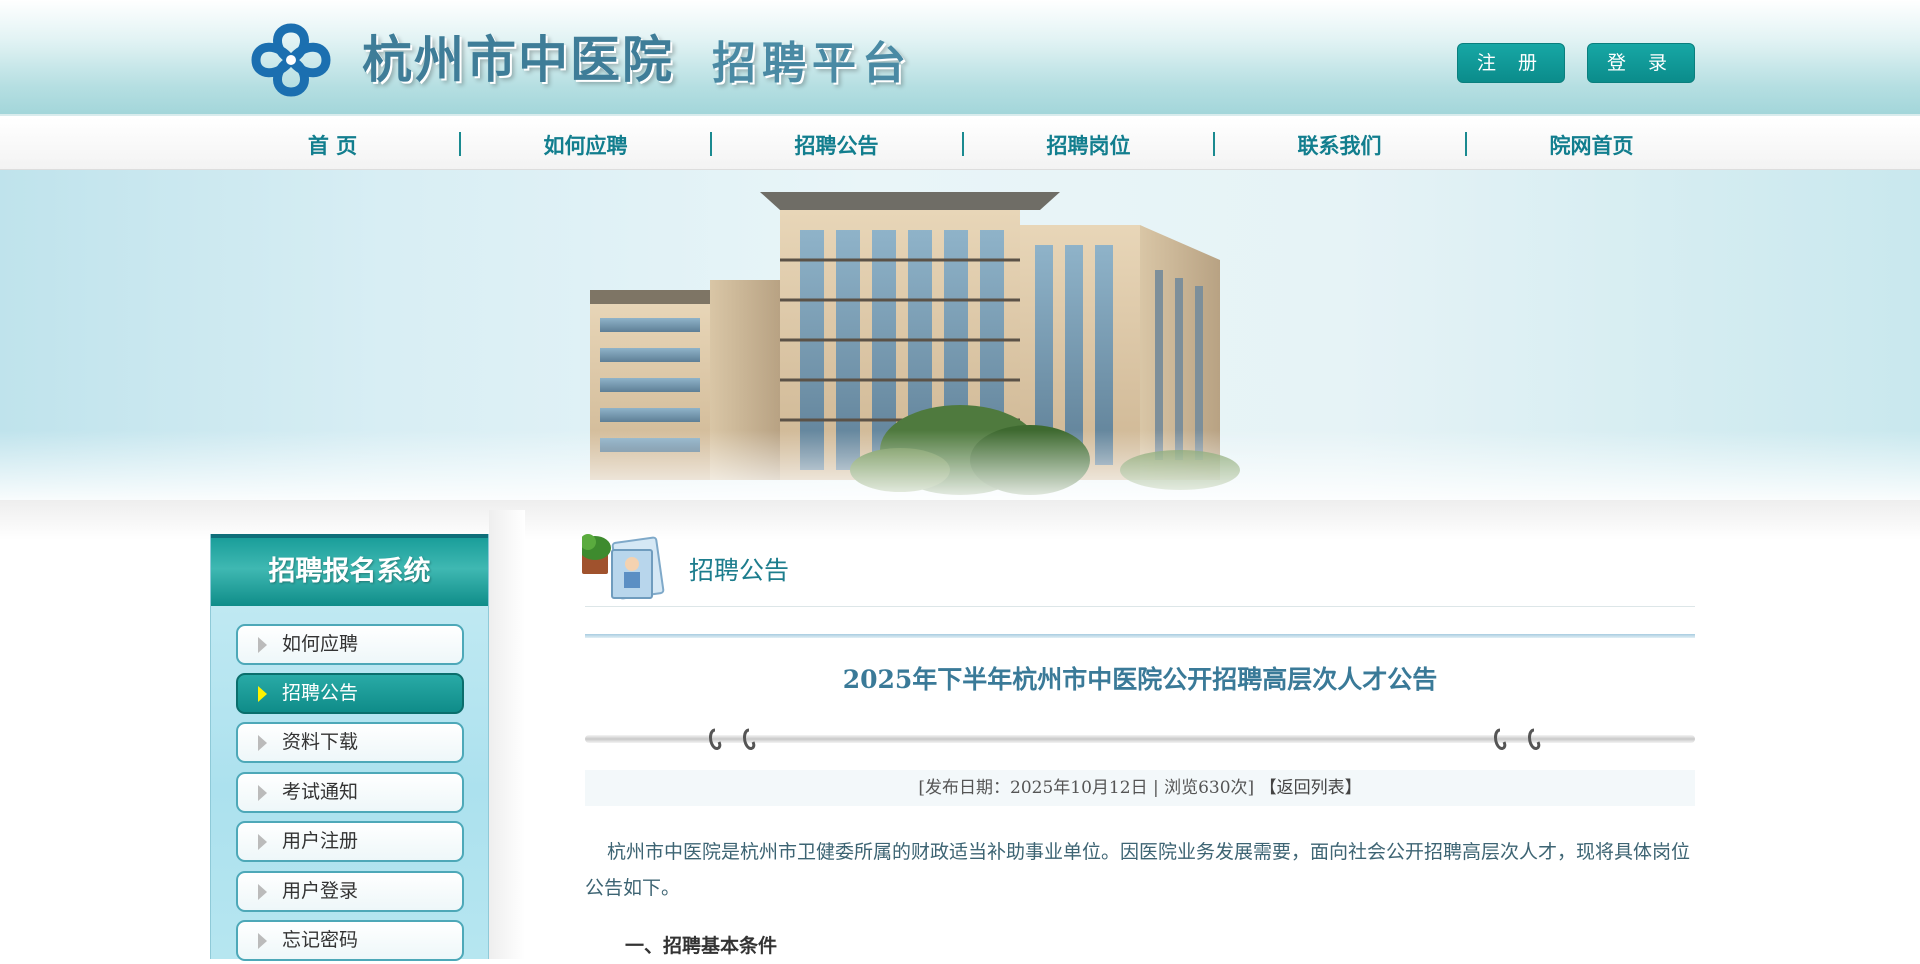  Describe the element at coordinates (812, 63) in the screenshot. I see `site-subtitle: 招聘平台` at that location.